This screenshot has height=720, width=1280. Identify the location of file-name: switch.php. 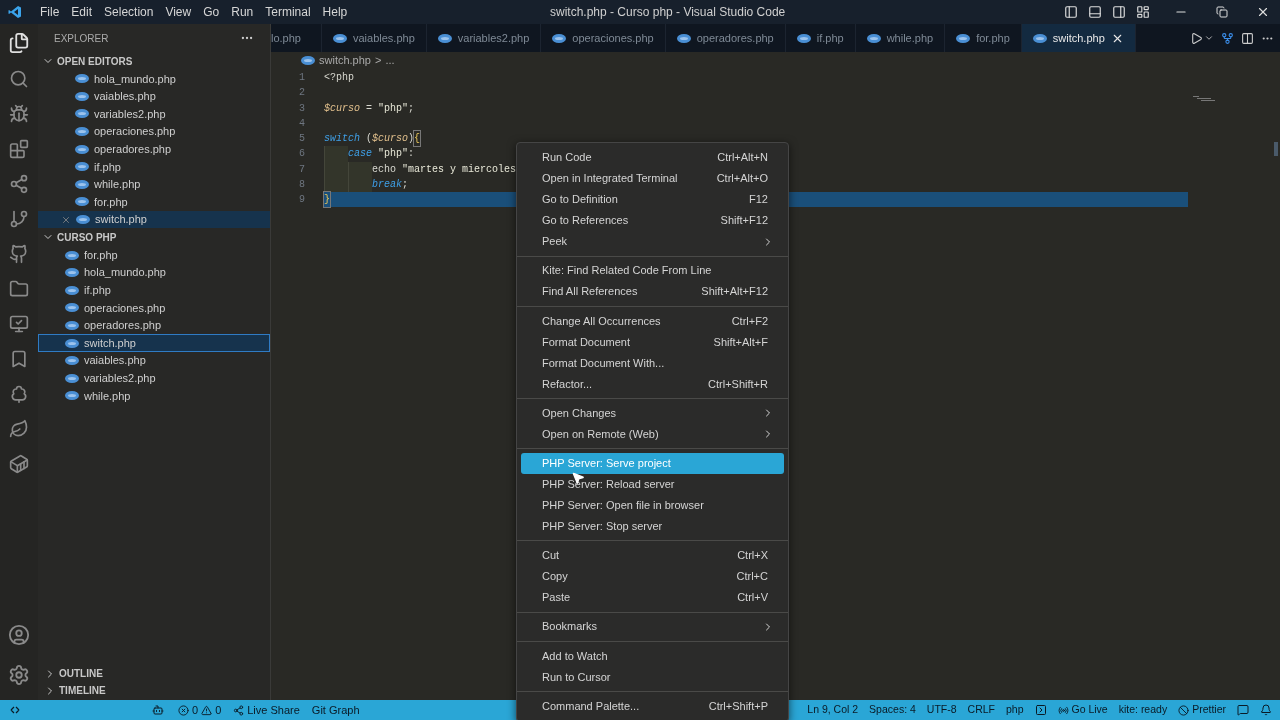
(121, 220).